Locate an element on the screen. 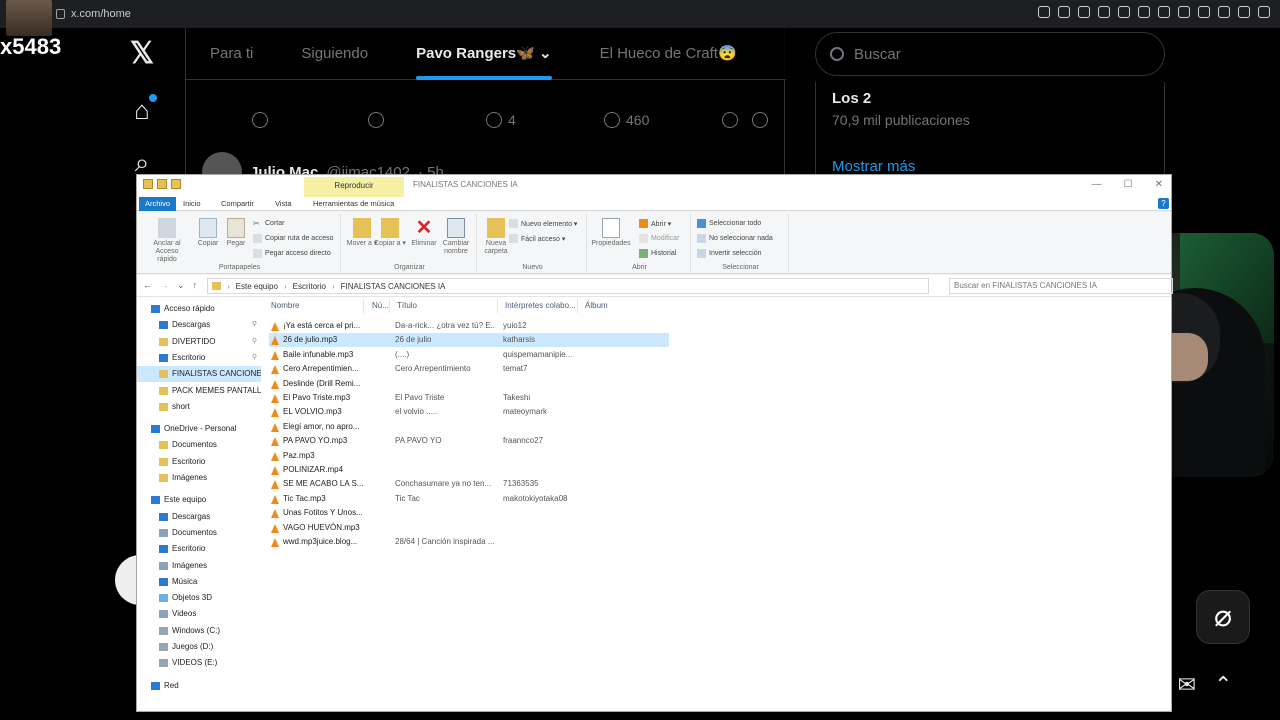 The image size is (1280, 720). tab-para-ti: Para ti is located at coordinates (231, 54).